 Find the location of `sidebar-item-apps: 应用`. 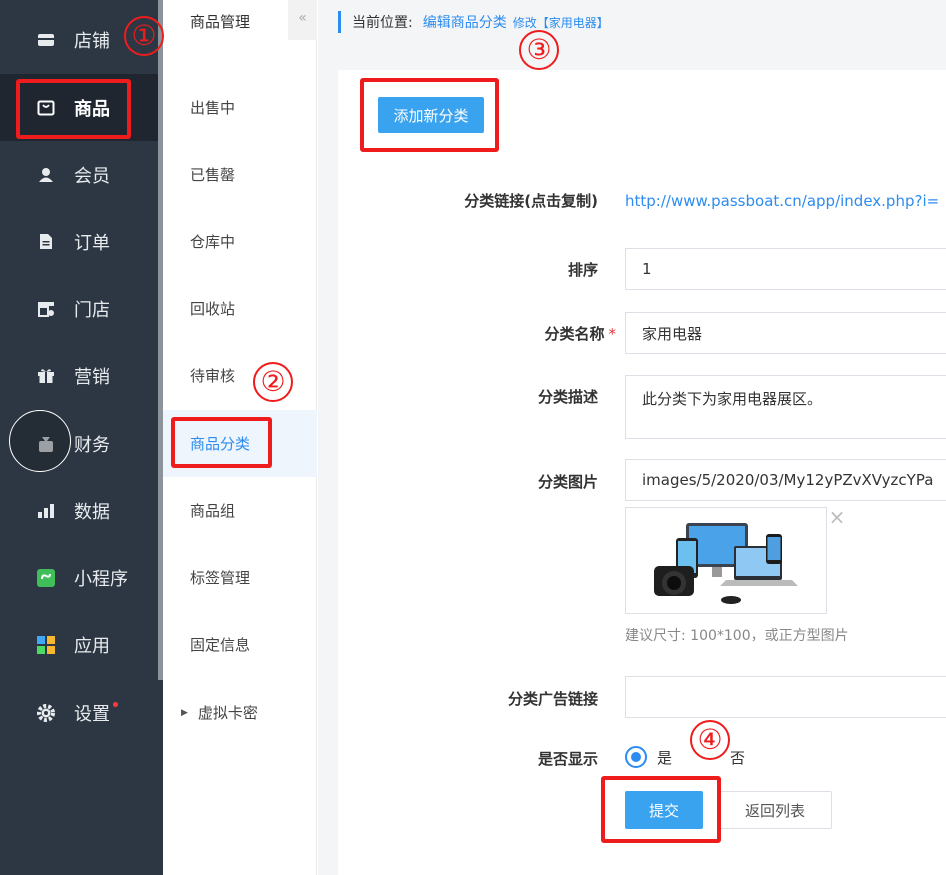

sidebar-item-apps: 应用 is located at coordinates (79, 644).